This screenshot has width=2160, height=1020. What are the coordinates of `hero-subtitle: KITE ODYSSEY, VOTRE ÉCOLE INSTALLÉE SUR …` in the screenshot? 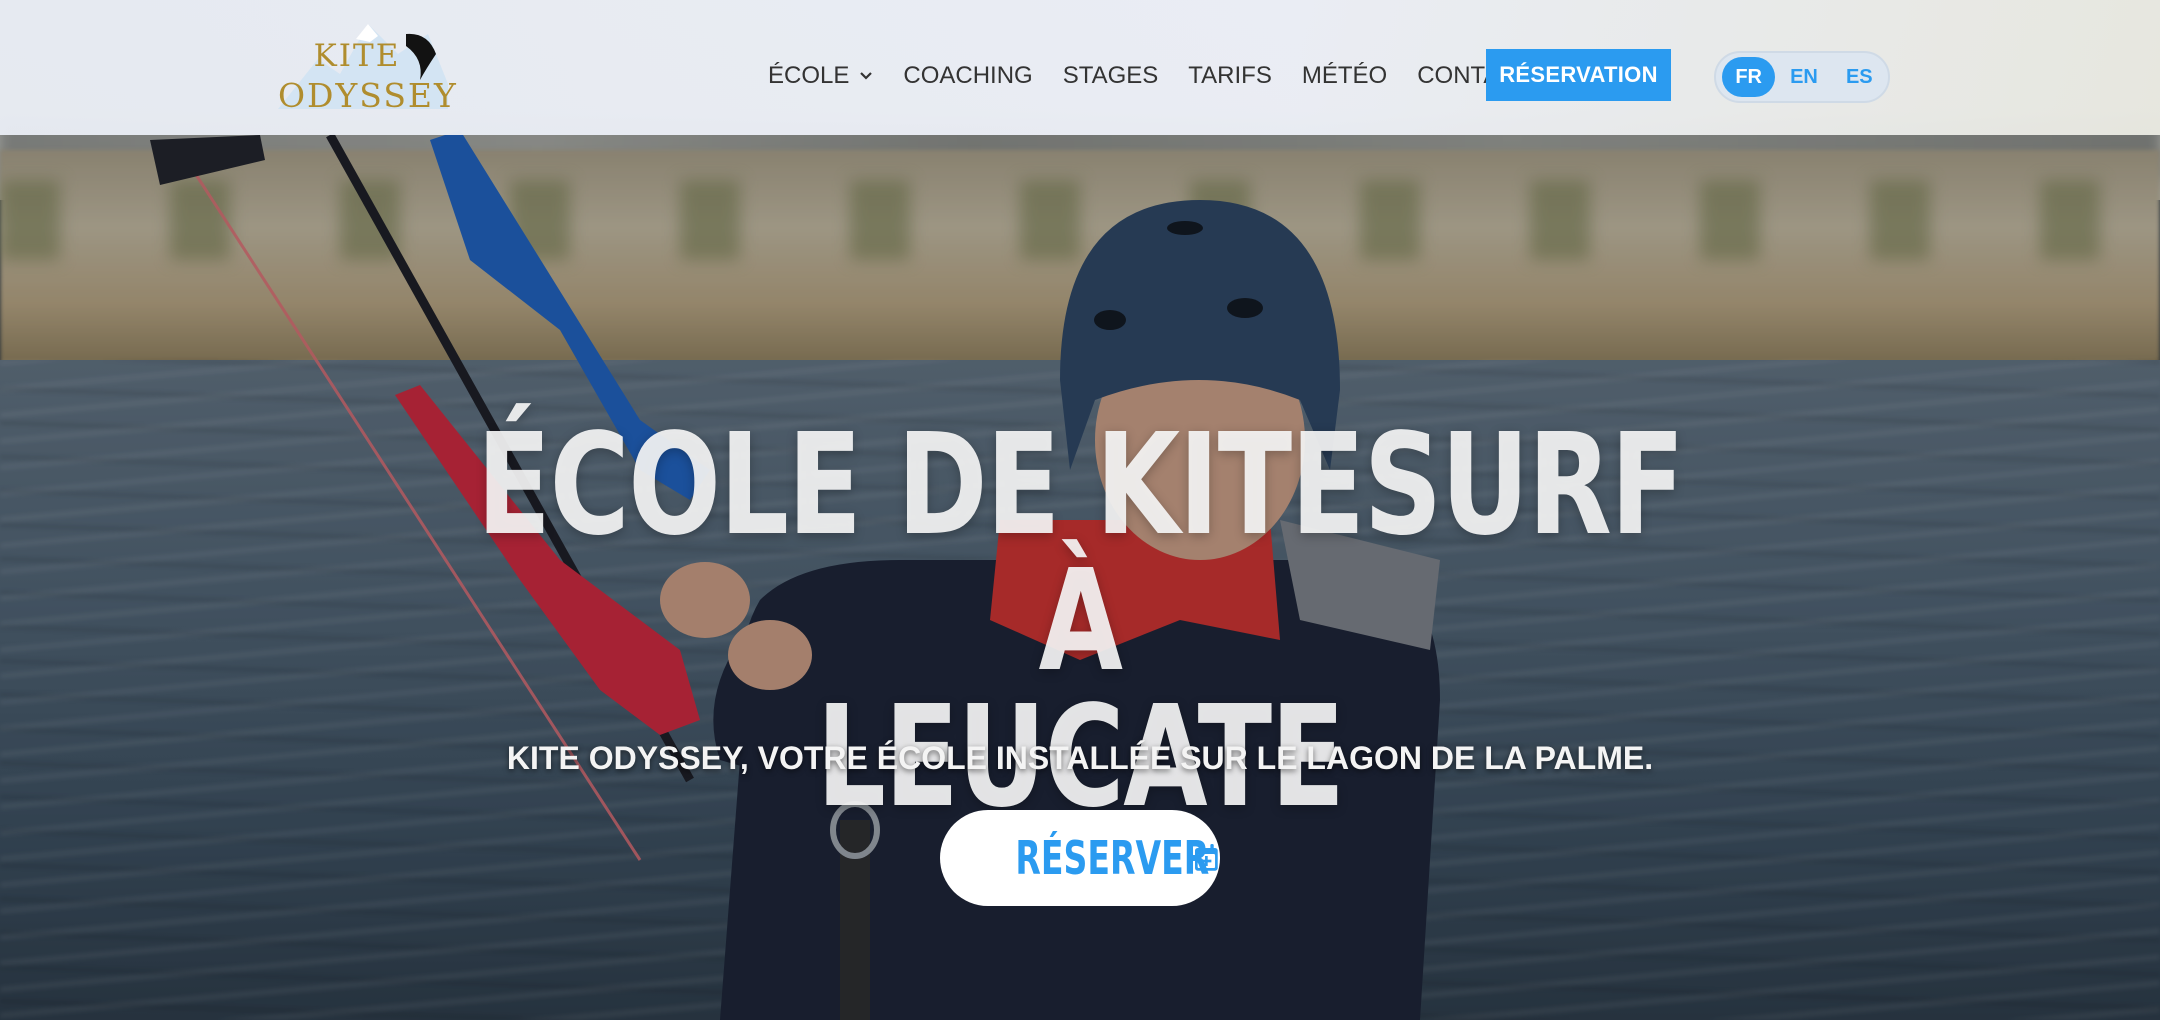 It's located at (1080, 758).